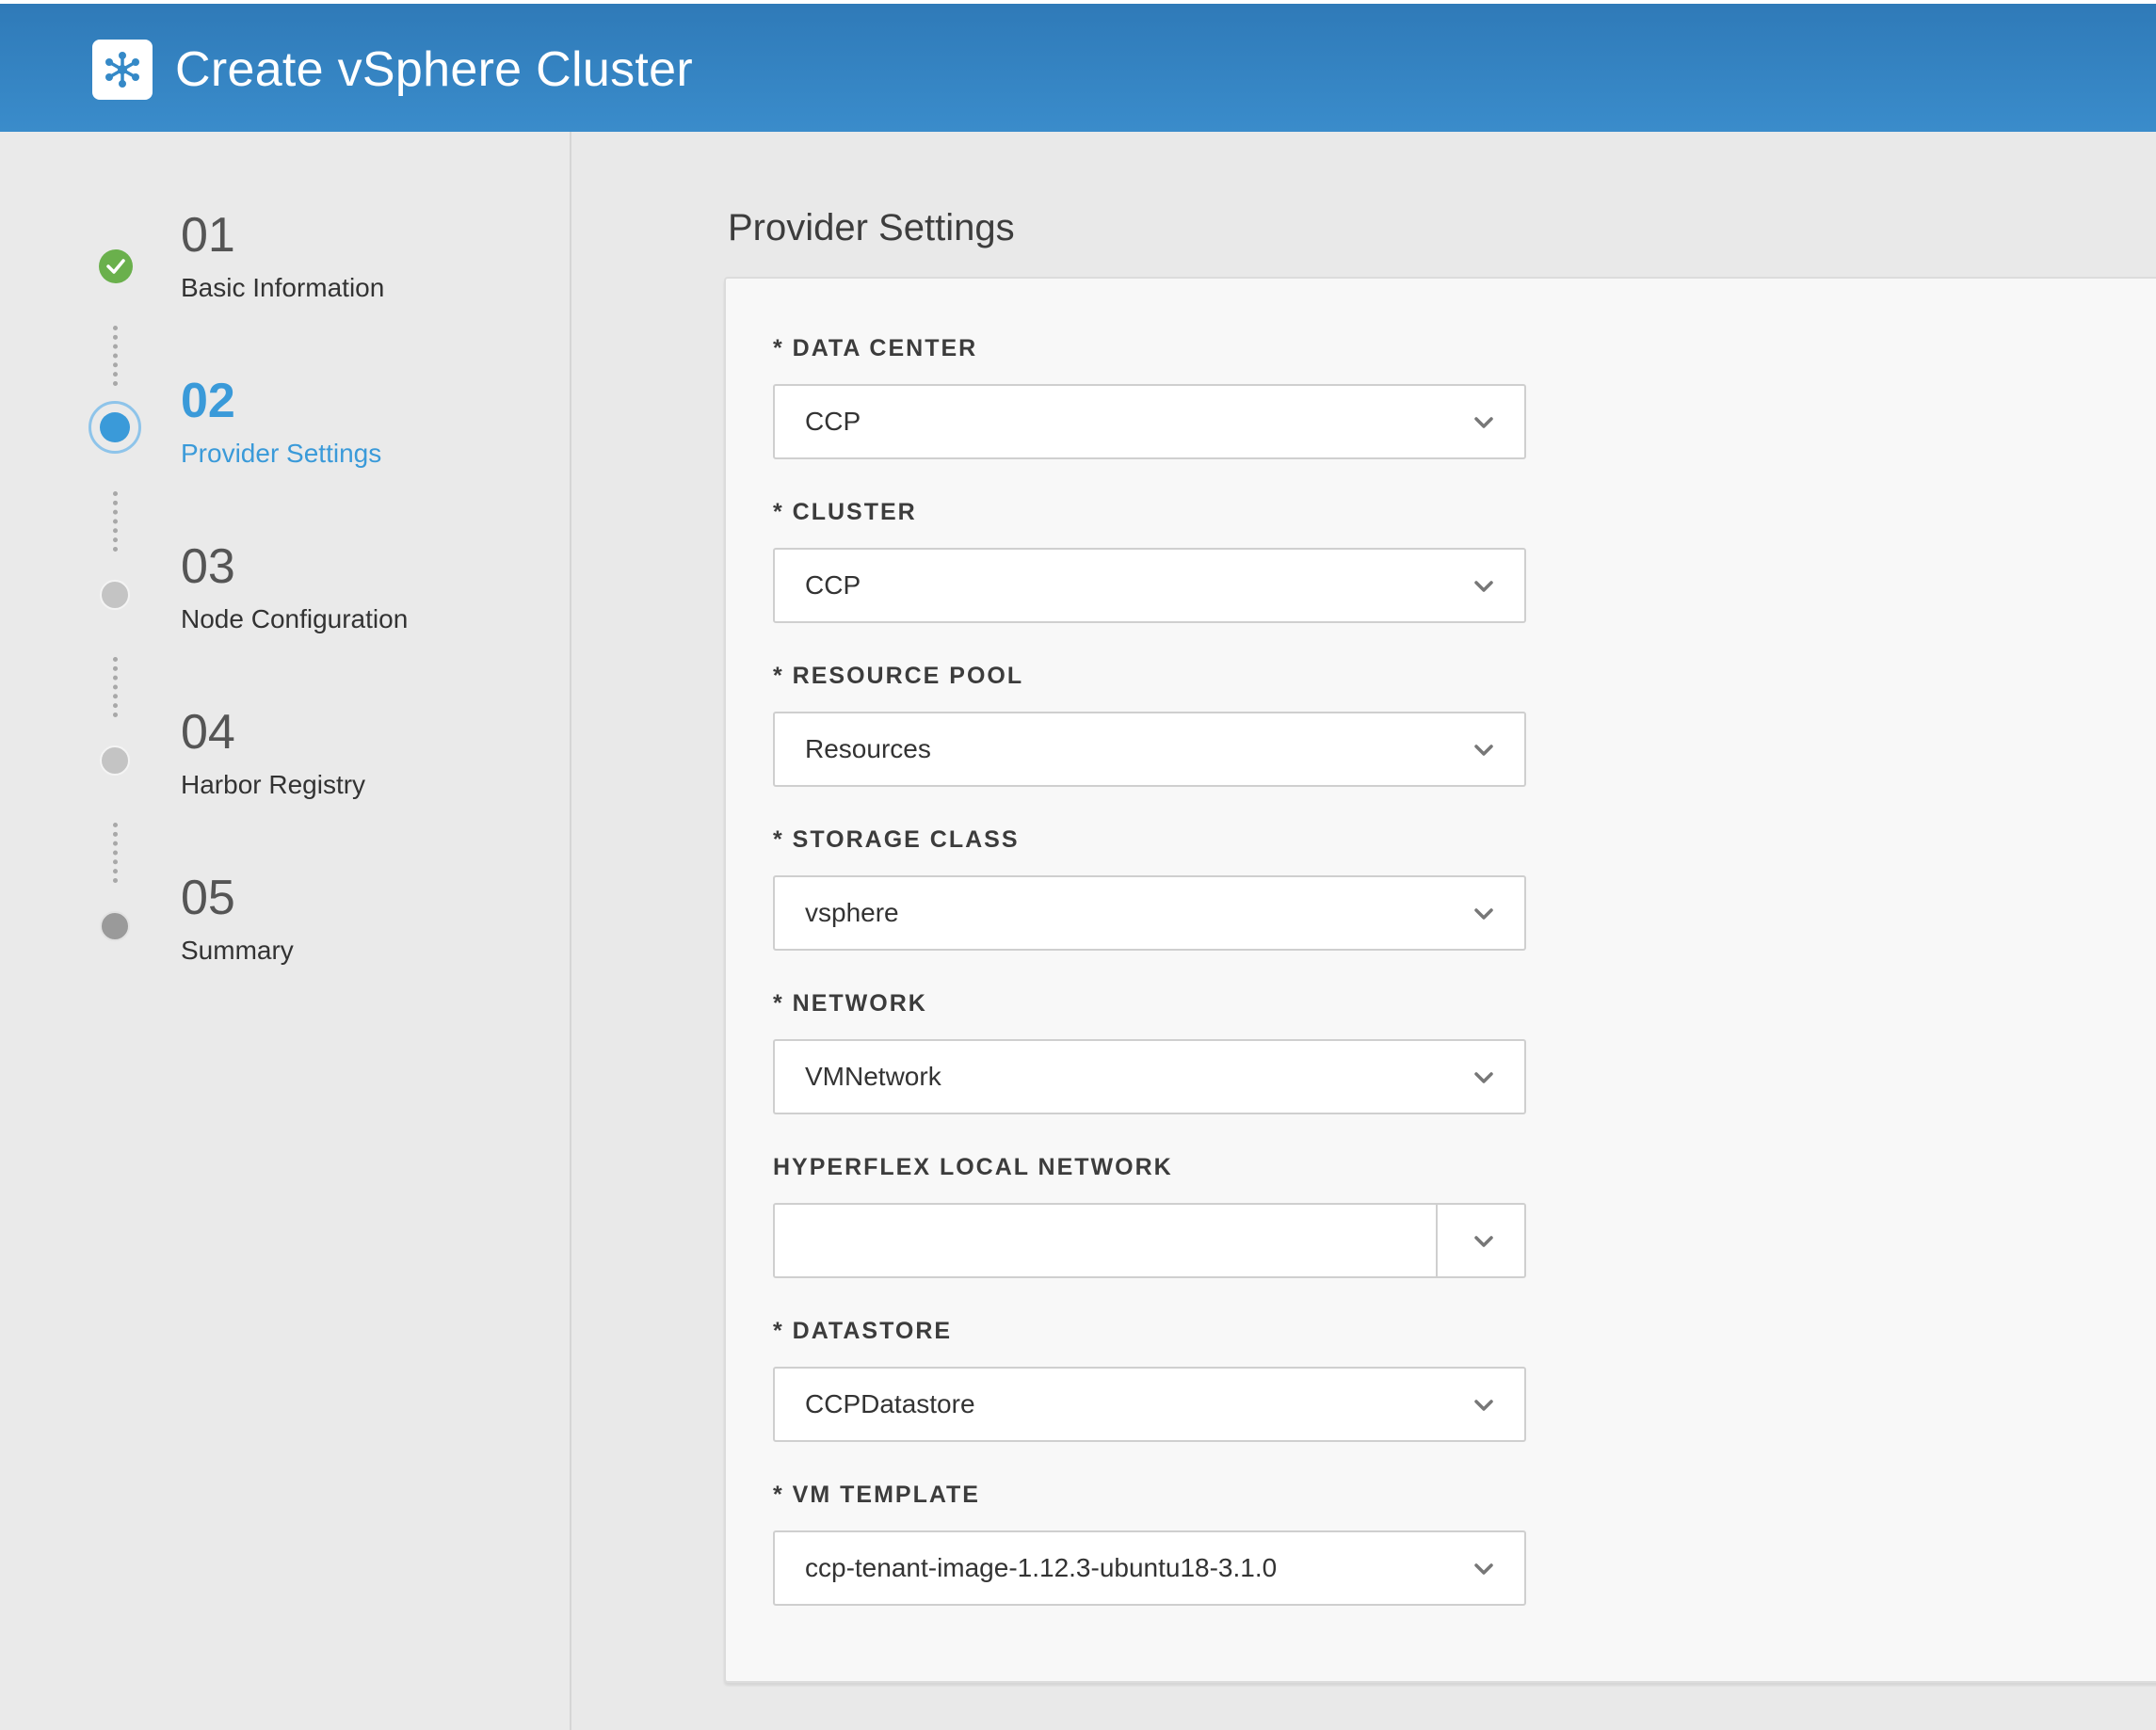 This screenshot has height=1730, width=2156. I want to click on wizard-step-provider-settings: 02 Provider Settings, so click(282, 444).